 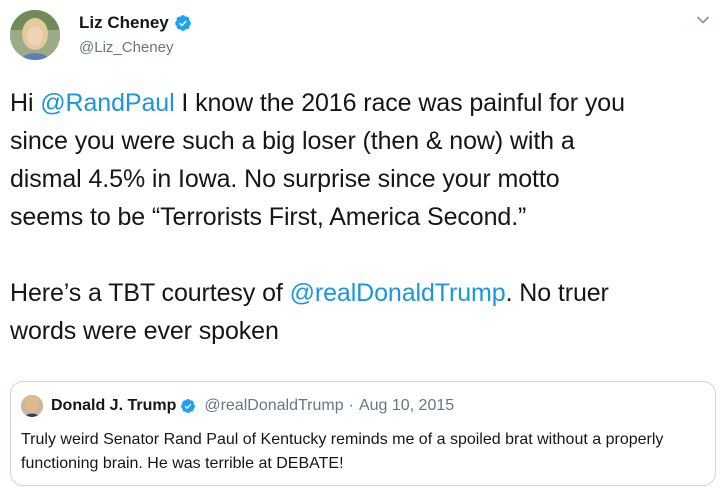 What do you see at coordinates (399, 103) in the screenshot?
I see `tweet-text-segment: I know the 2016 race was painful for you` at bounding box center [399, 103].